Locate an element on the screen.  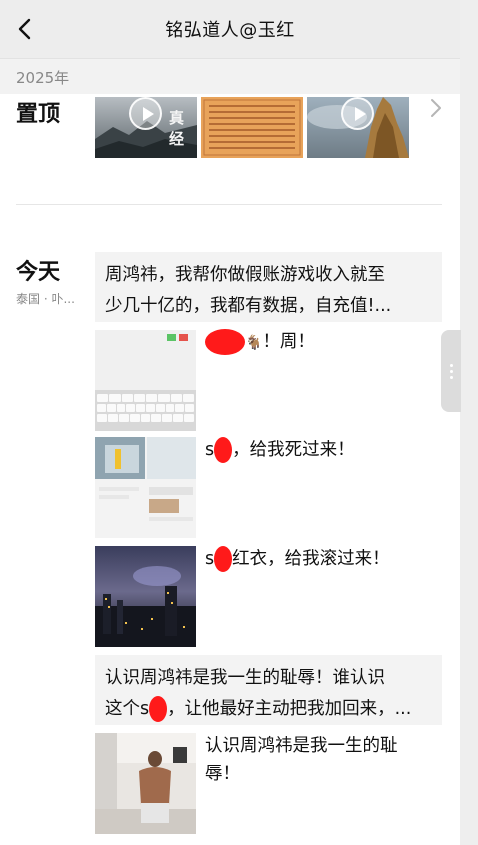
post-text-line: 认识周鸿祎是我一生的耻辱！谁认识 is located at coordinates (245, 678).